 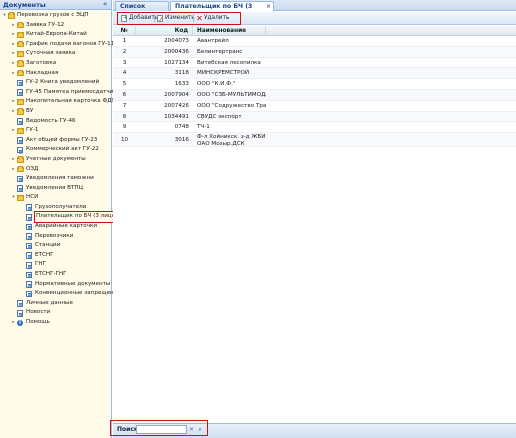 What do you see at coordinates (55, 170) in the screenshot?
I see `tree-item: ▸ ОЗД` at bounding box center [55, 170].